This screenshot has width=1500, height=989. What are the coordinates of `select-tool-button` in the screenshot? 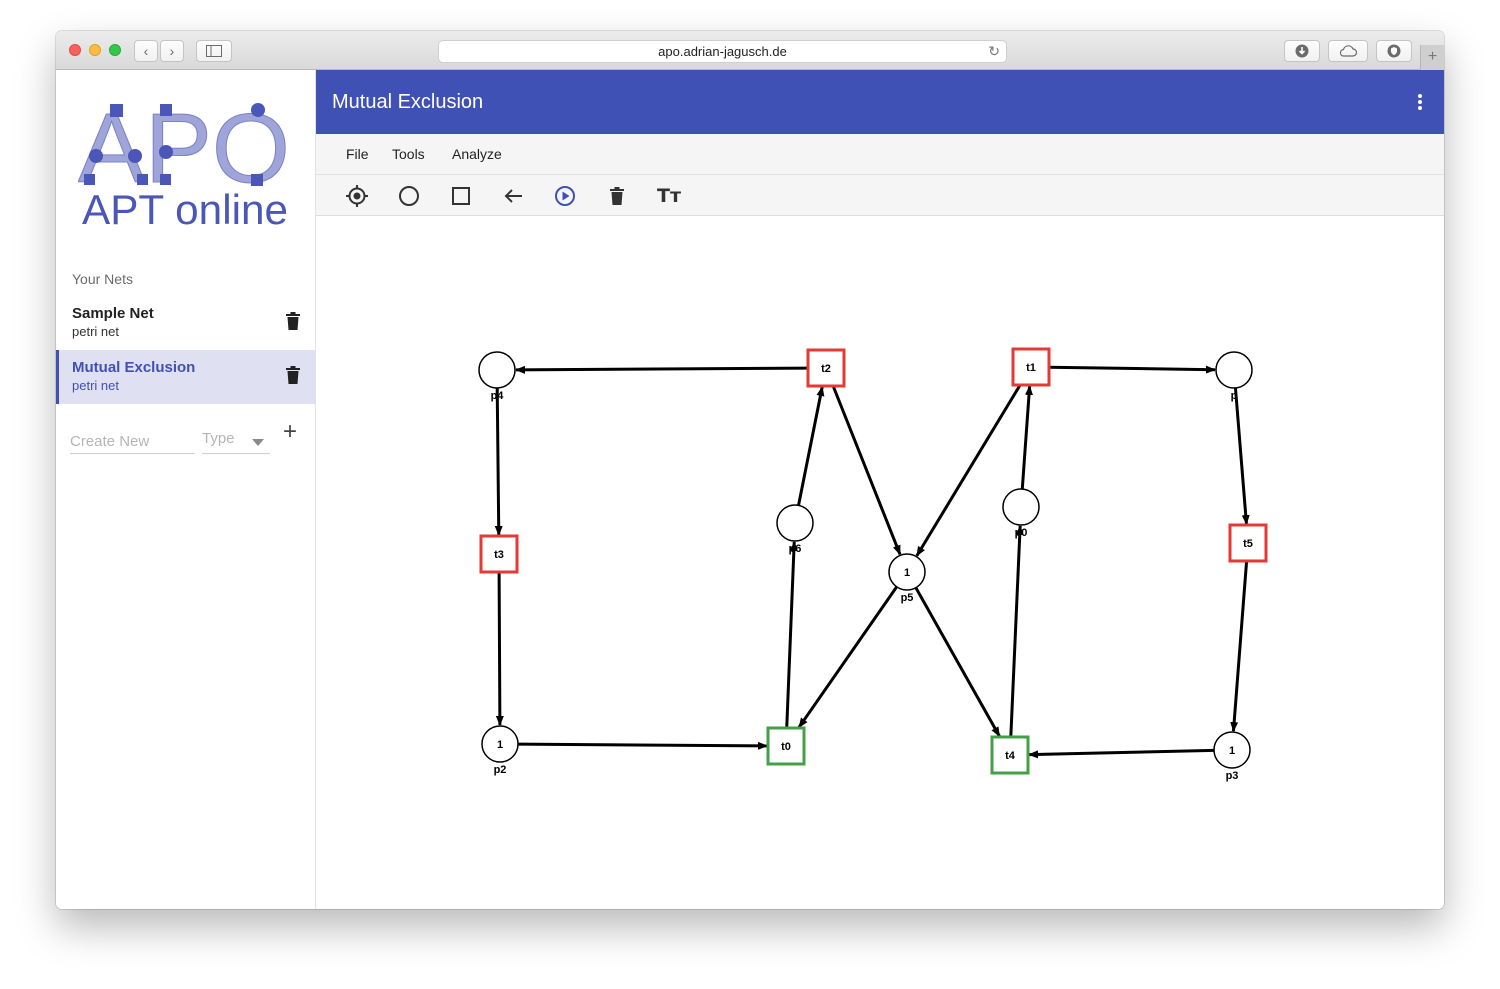 It's located at (357, 196).